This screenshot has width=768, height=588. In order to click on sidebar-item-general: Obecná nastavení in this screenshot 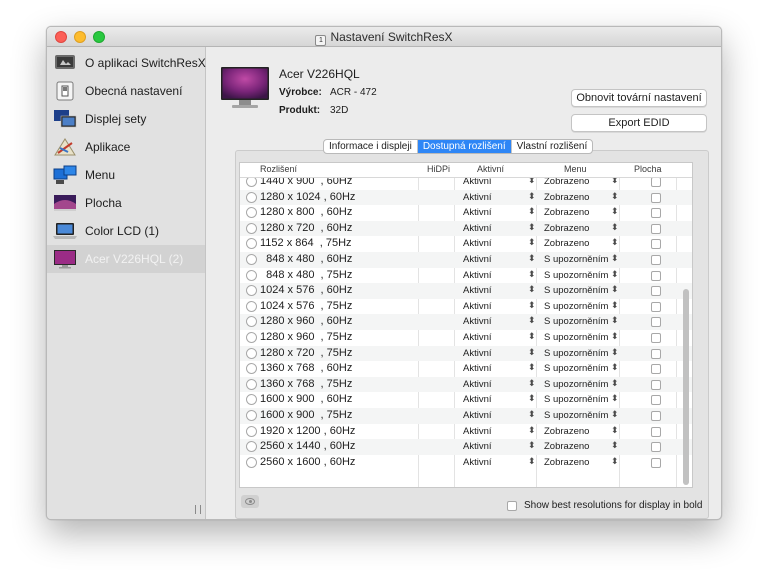, I will do `click(126, 91)`.